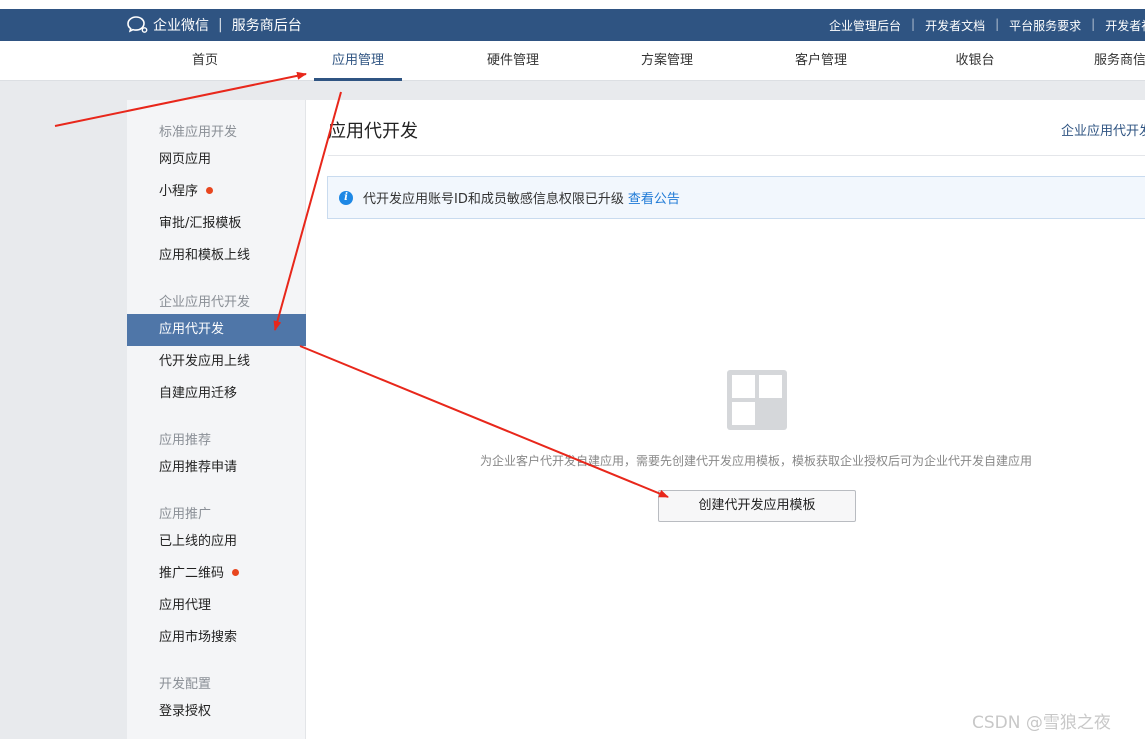 This screenshot has height=739, width=1145. Describe the element at coordinates (216, 606) in the screenshot. I see `sidebar-item-app-agent: 应用代理` at that location.